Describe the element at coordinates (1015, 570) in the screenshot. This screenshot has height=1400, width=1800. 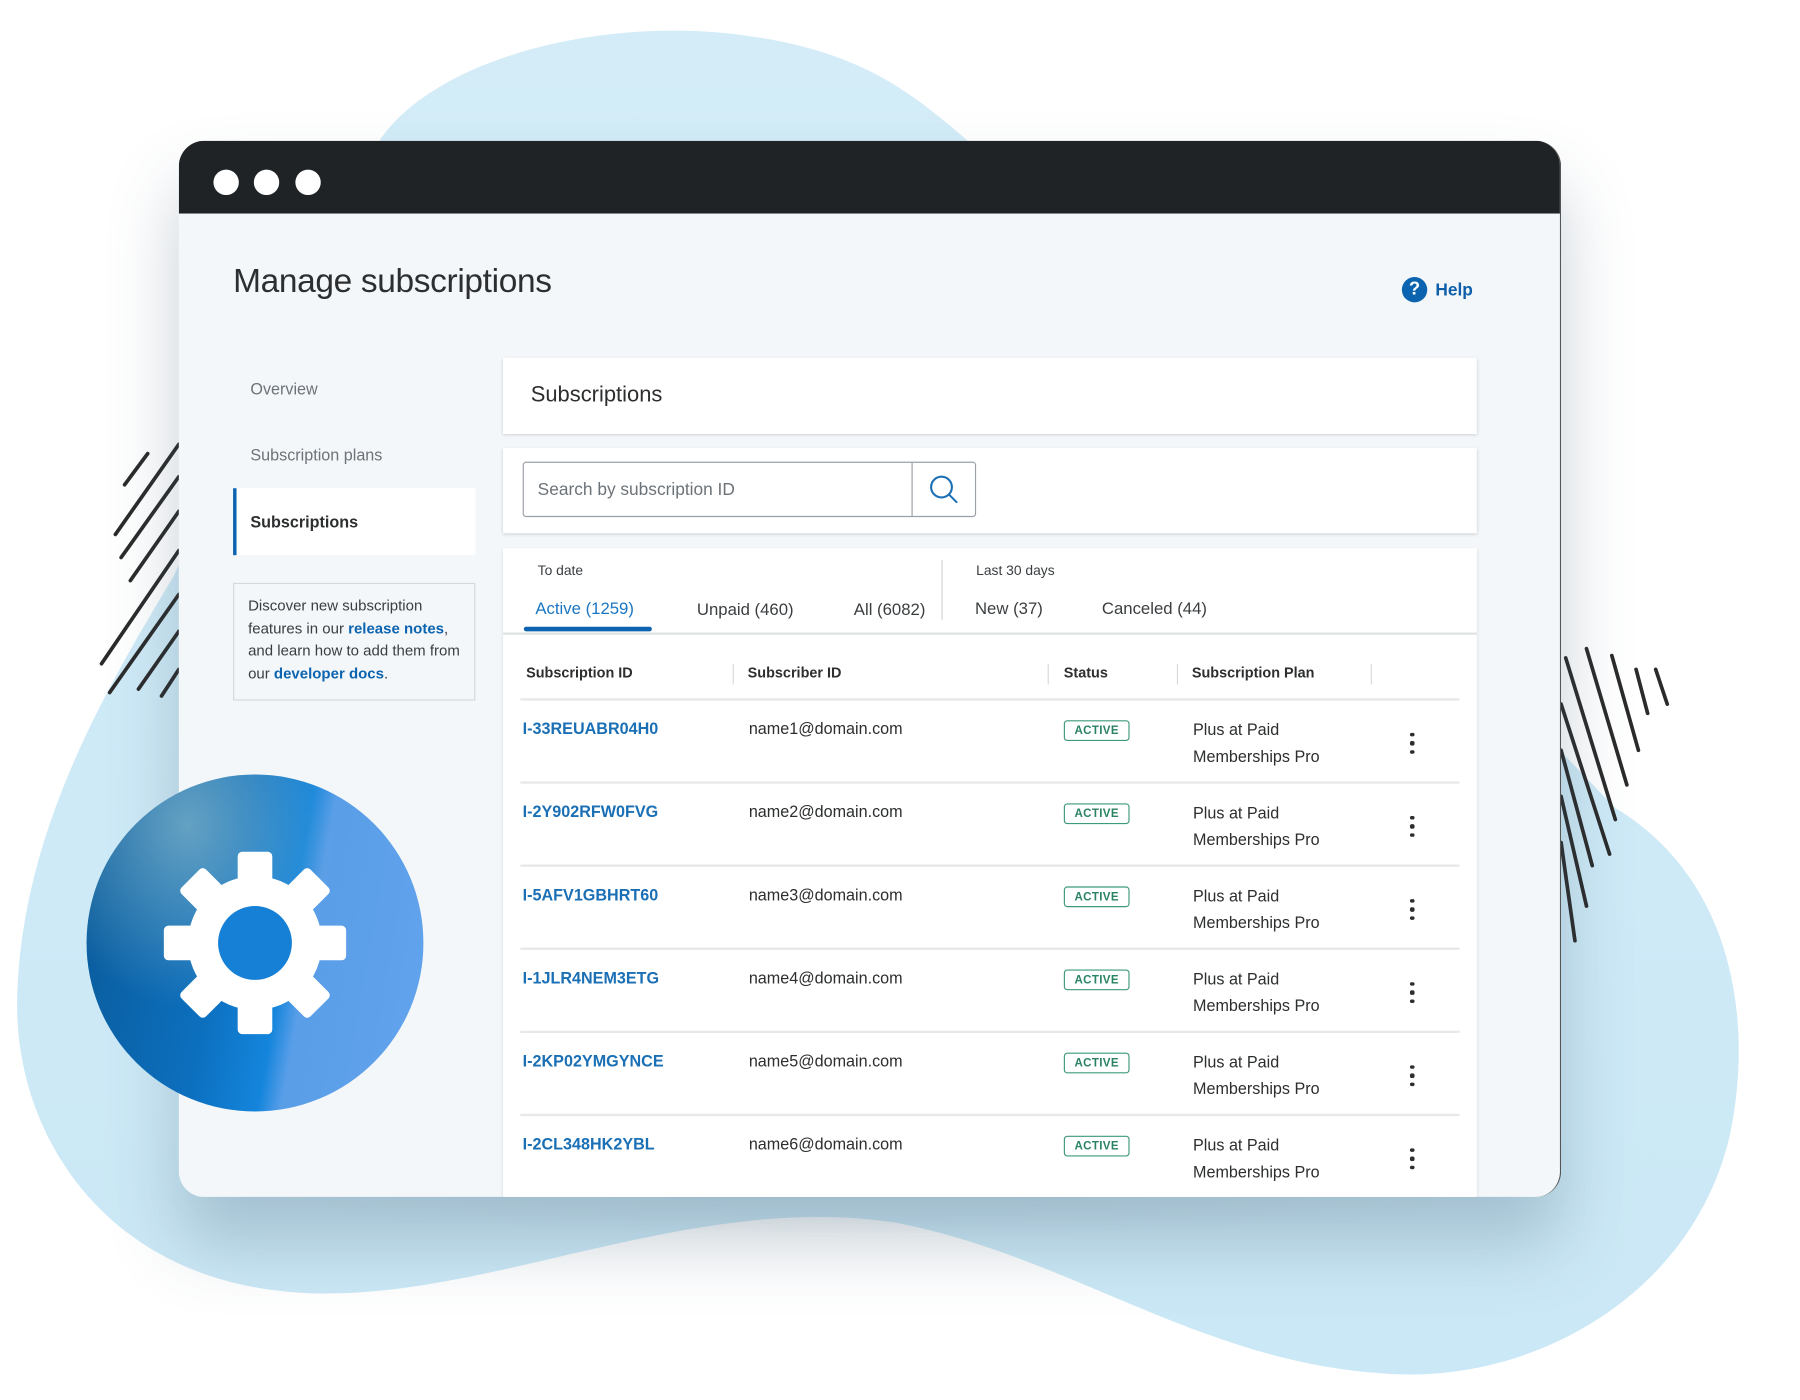
I see `tab-group-label-last-30-days: Last 30 days` at that location.